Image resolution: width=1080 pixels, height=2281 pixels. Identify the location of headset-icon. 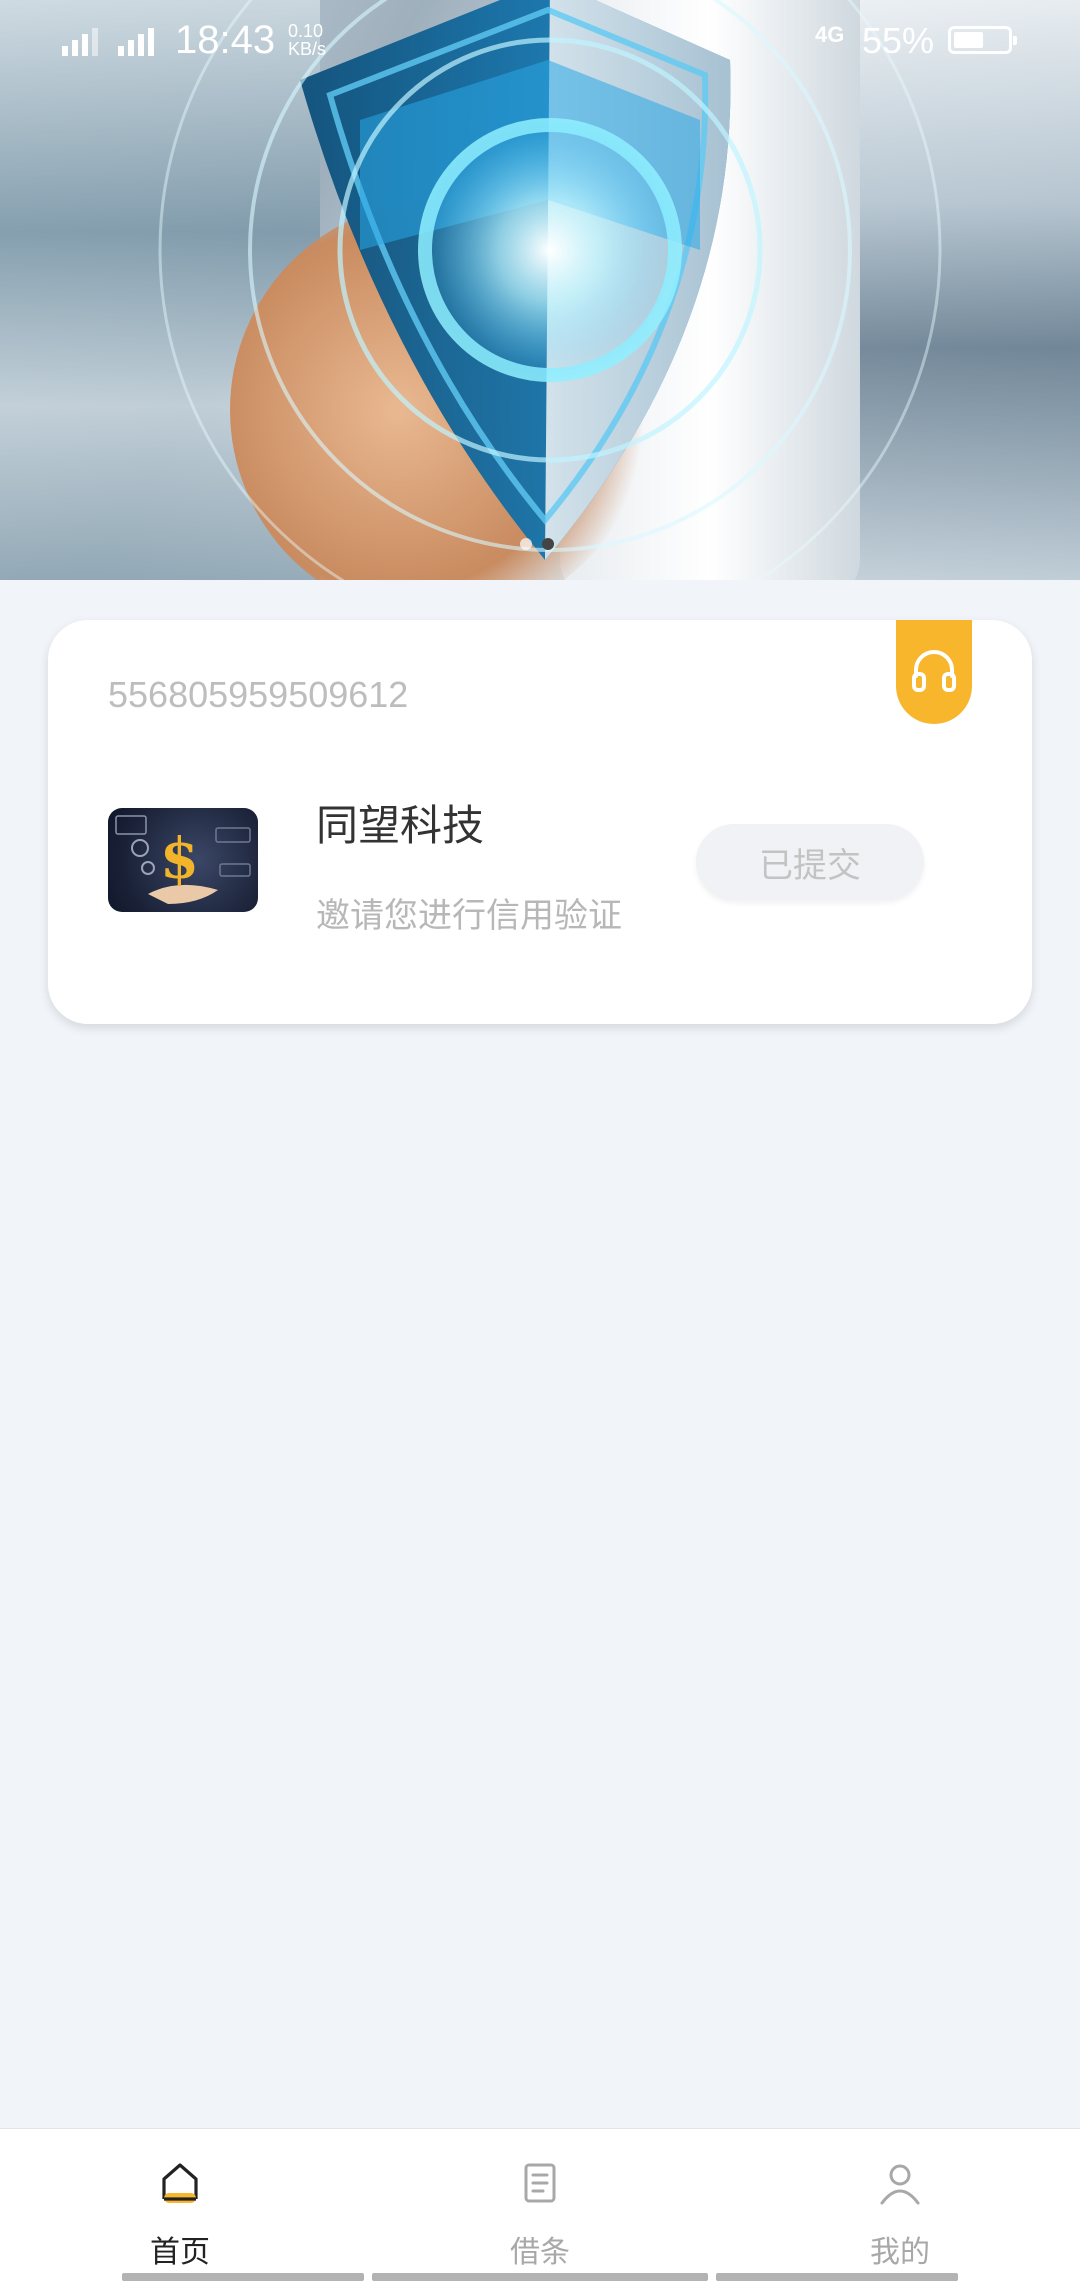
(934, 671).